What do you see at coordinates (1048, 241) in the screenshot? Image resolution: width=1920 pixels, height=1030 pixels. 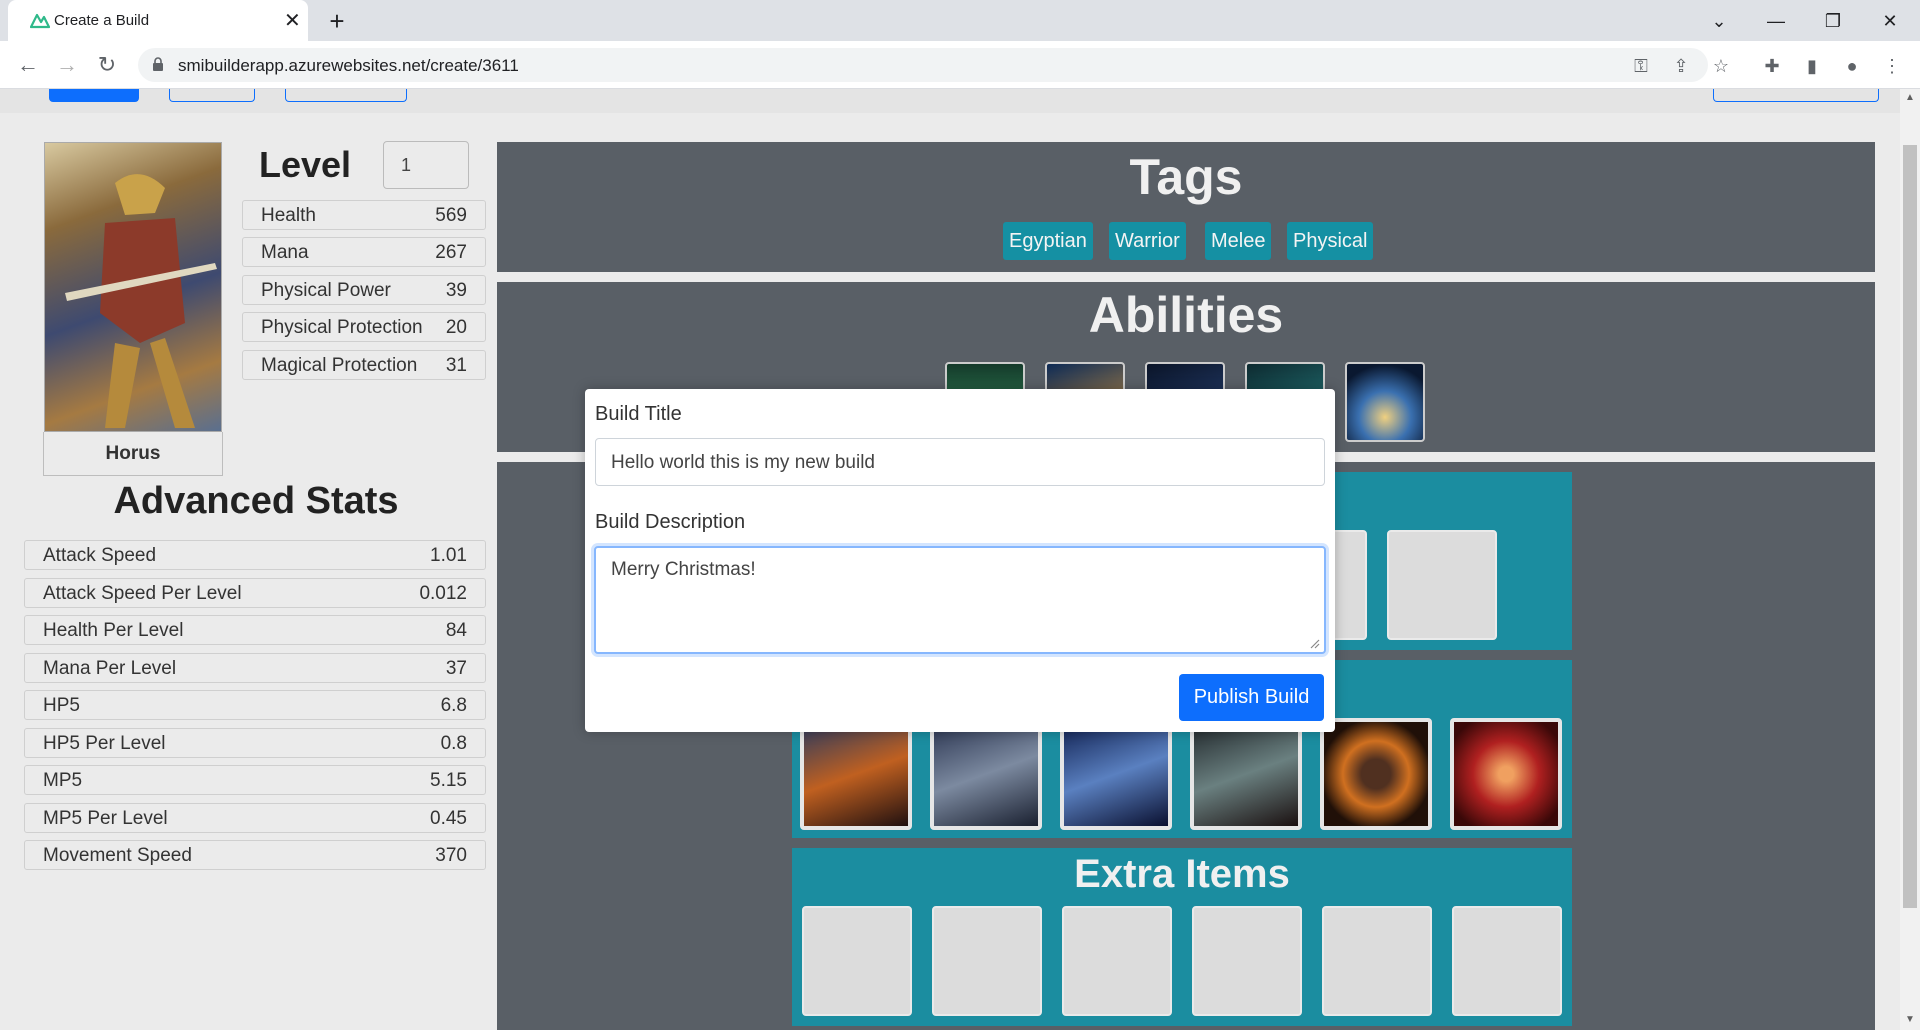 I see `tag-badge: Egyptian` at bounding box center [1048, 241].